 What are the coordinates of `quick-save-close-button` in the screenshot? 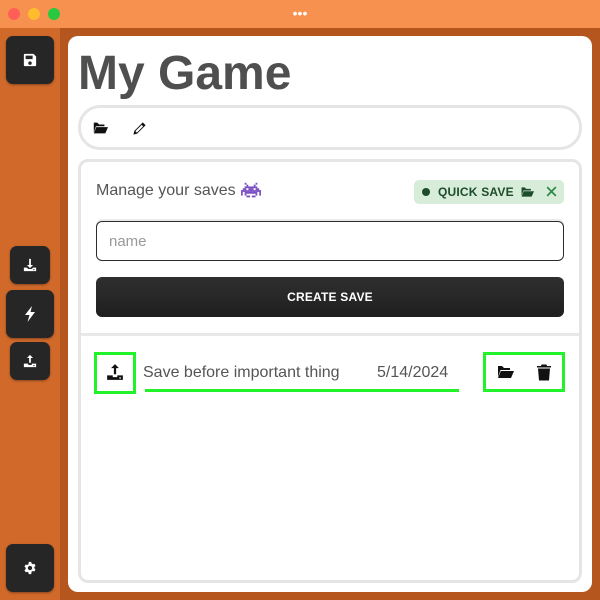 It's located at (552, 192).